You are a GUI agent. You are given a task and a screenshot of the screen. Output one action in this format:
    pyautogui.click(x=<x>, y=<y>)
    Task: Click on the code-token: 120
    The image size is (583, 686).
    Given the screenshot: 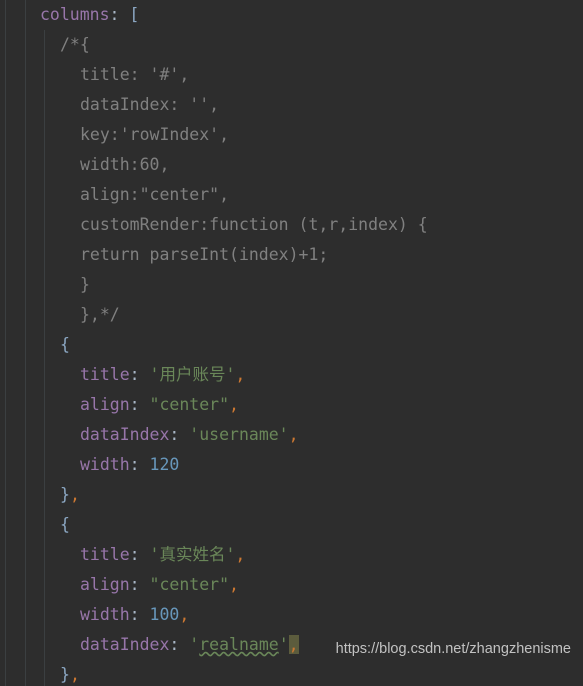 What is the action you would take?
    pyautogui.click(x=164, y=464)
    